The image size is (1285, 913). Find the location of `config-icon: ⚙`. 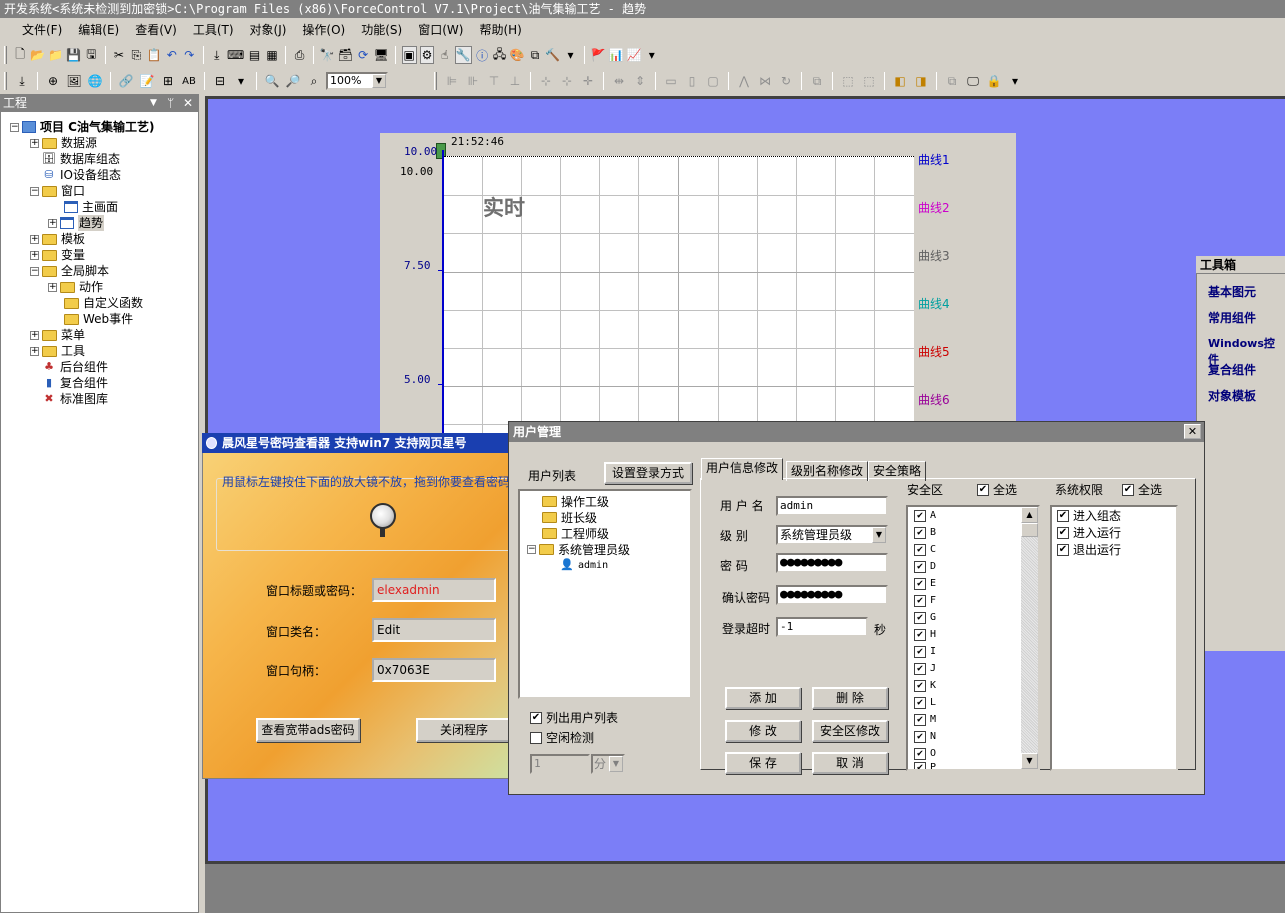

config-icon: ⚙ is located at coordinates (427, 55).